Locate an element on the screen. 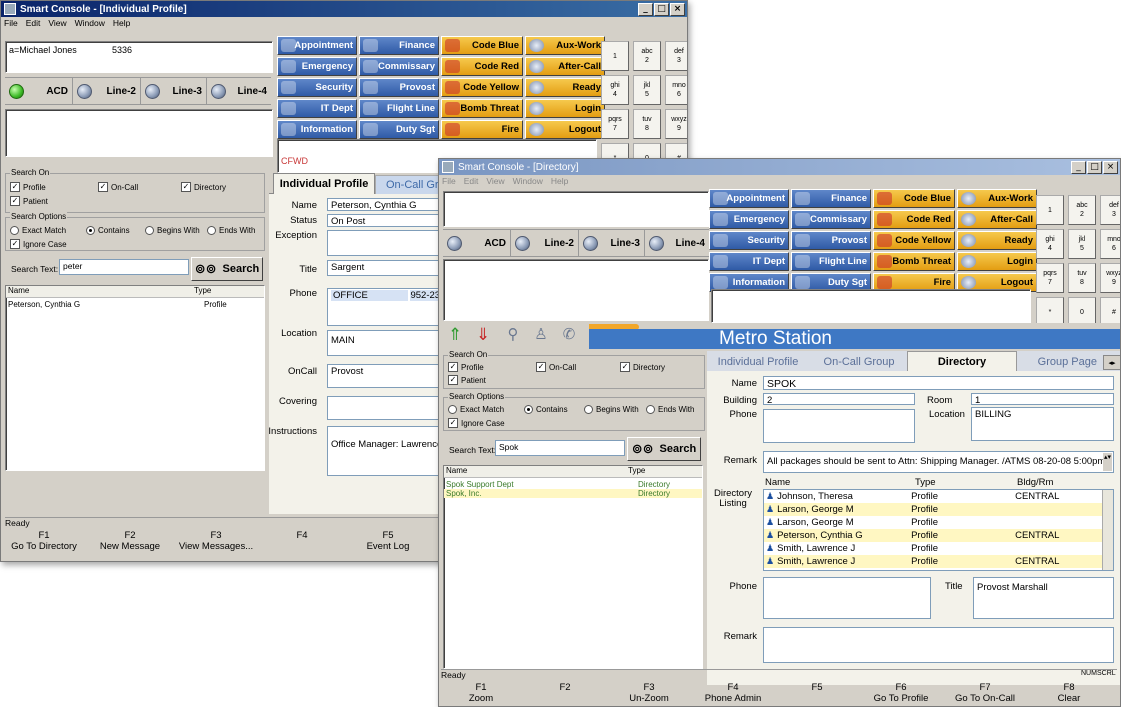 The image size is (1121, 707). function-key-8: F8 Clear is located at coordinates (1069, 693).